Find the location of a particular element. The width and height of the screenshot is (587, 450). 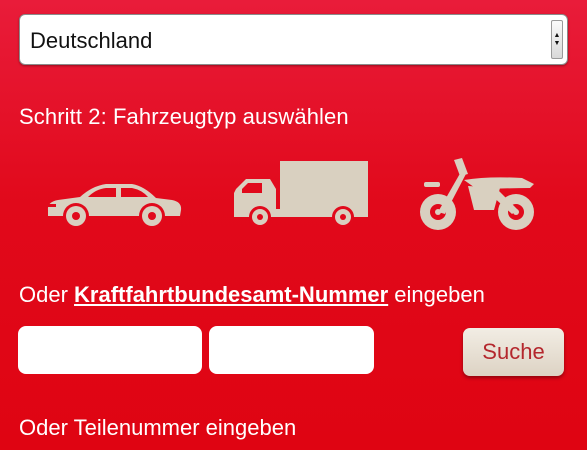

chevron-up-icon: ▲ is located at coordinates (557, 35).